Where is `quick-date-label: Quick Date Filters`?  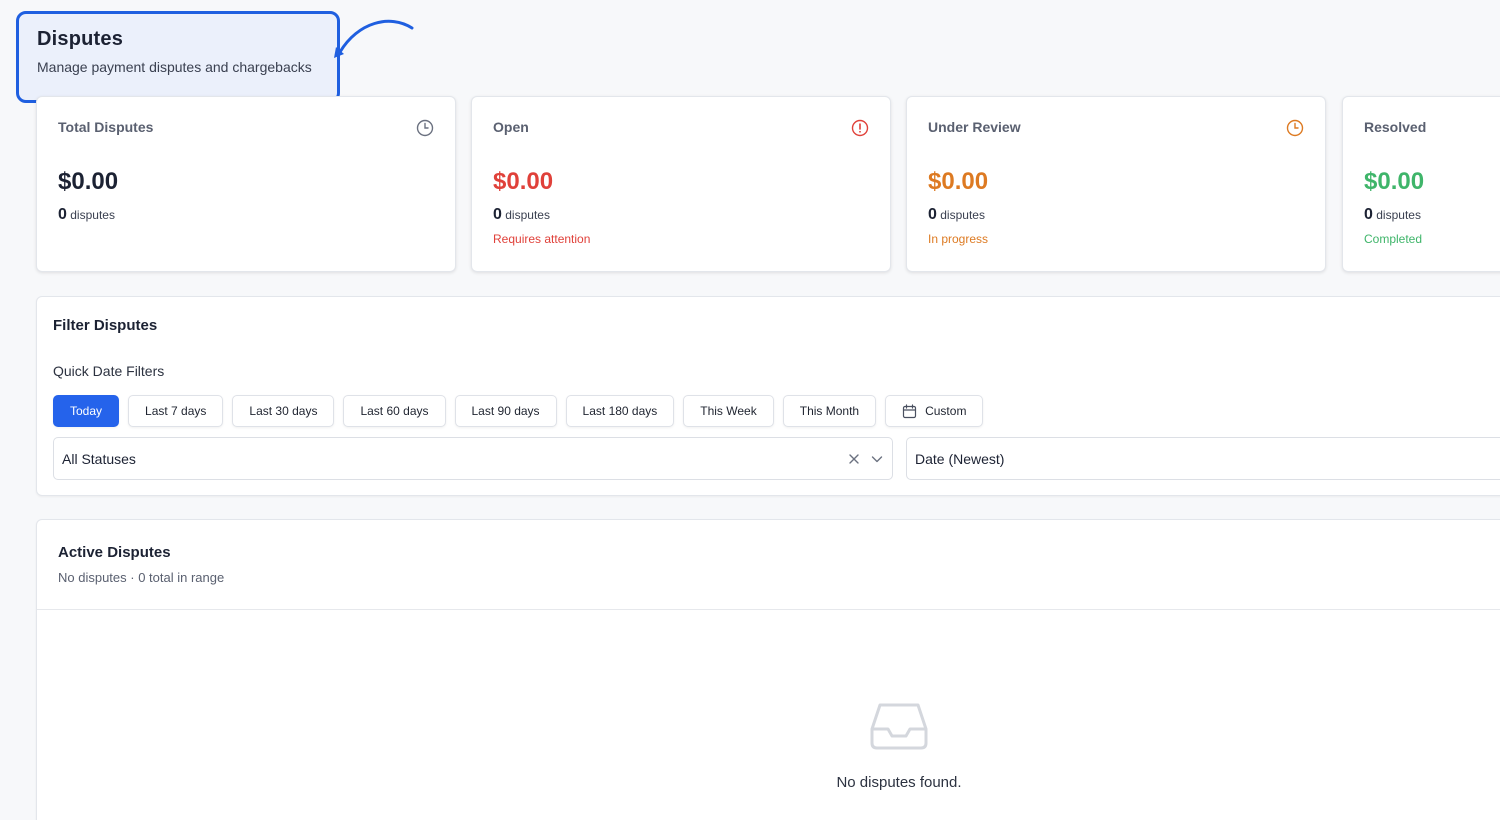
quick-date-label: Quick Date Filters is located at coordinates (109, 371).